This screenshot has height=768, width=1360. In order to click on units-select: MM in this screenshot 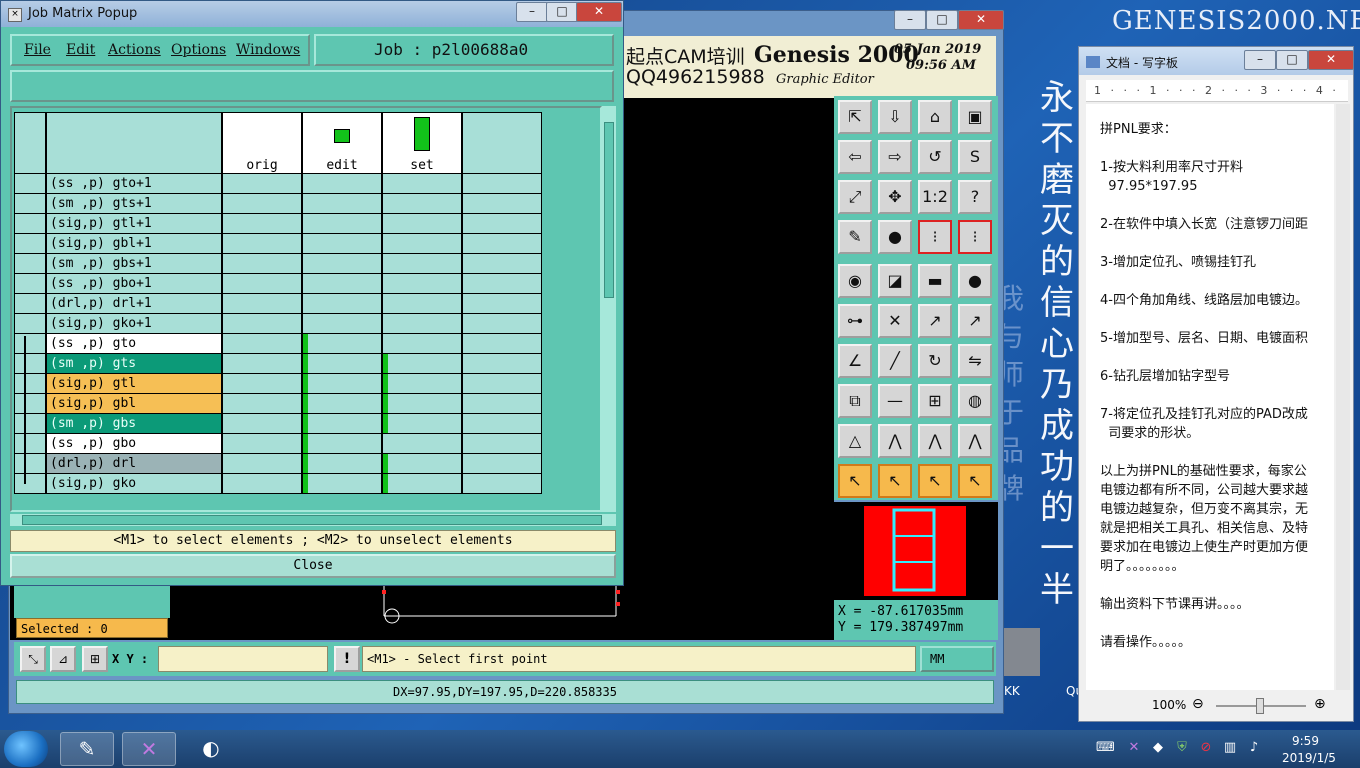, I will do `click(957, 659)`.